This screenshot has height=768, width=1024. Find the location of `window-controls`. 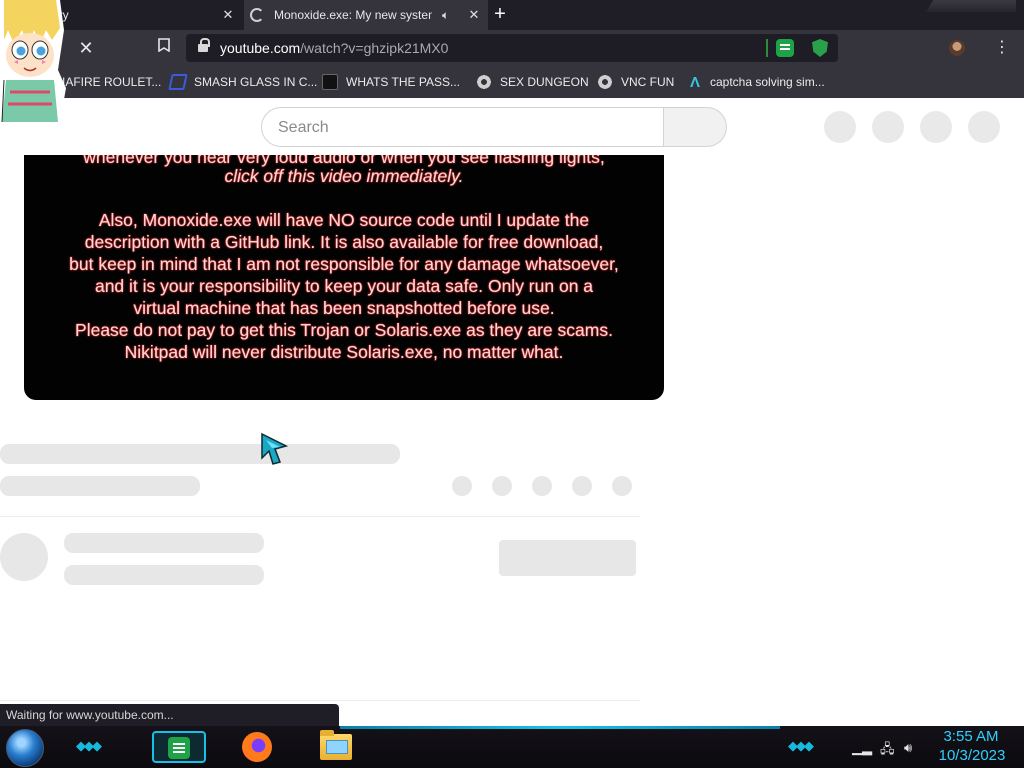

window-controls is located at coordinates (971, 6).